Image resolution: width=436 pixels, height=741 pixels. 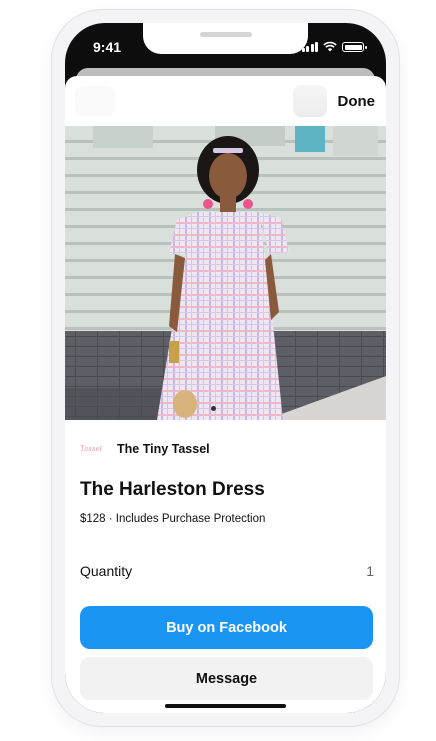 I want to click on quantity-value: 1, so click(x=370, y=571).